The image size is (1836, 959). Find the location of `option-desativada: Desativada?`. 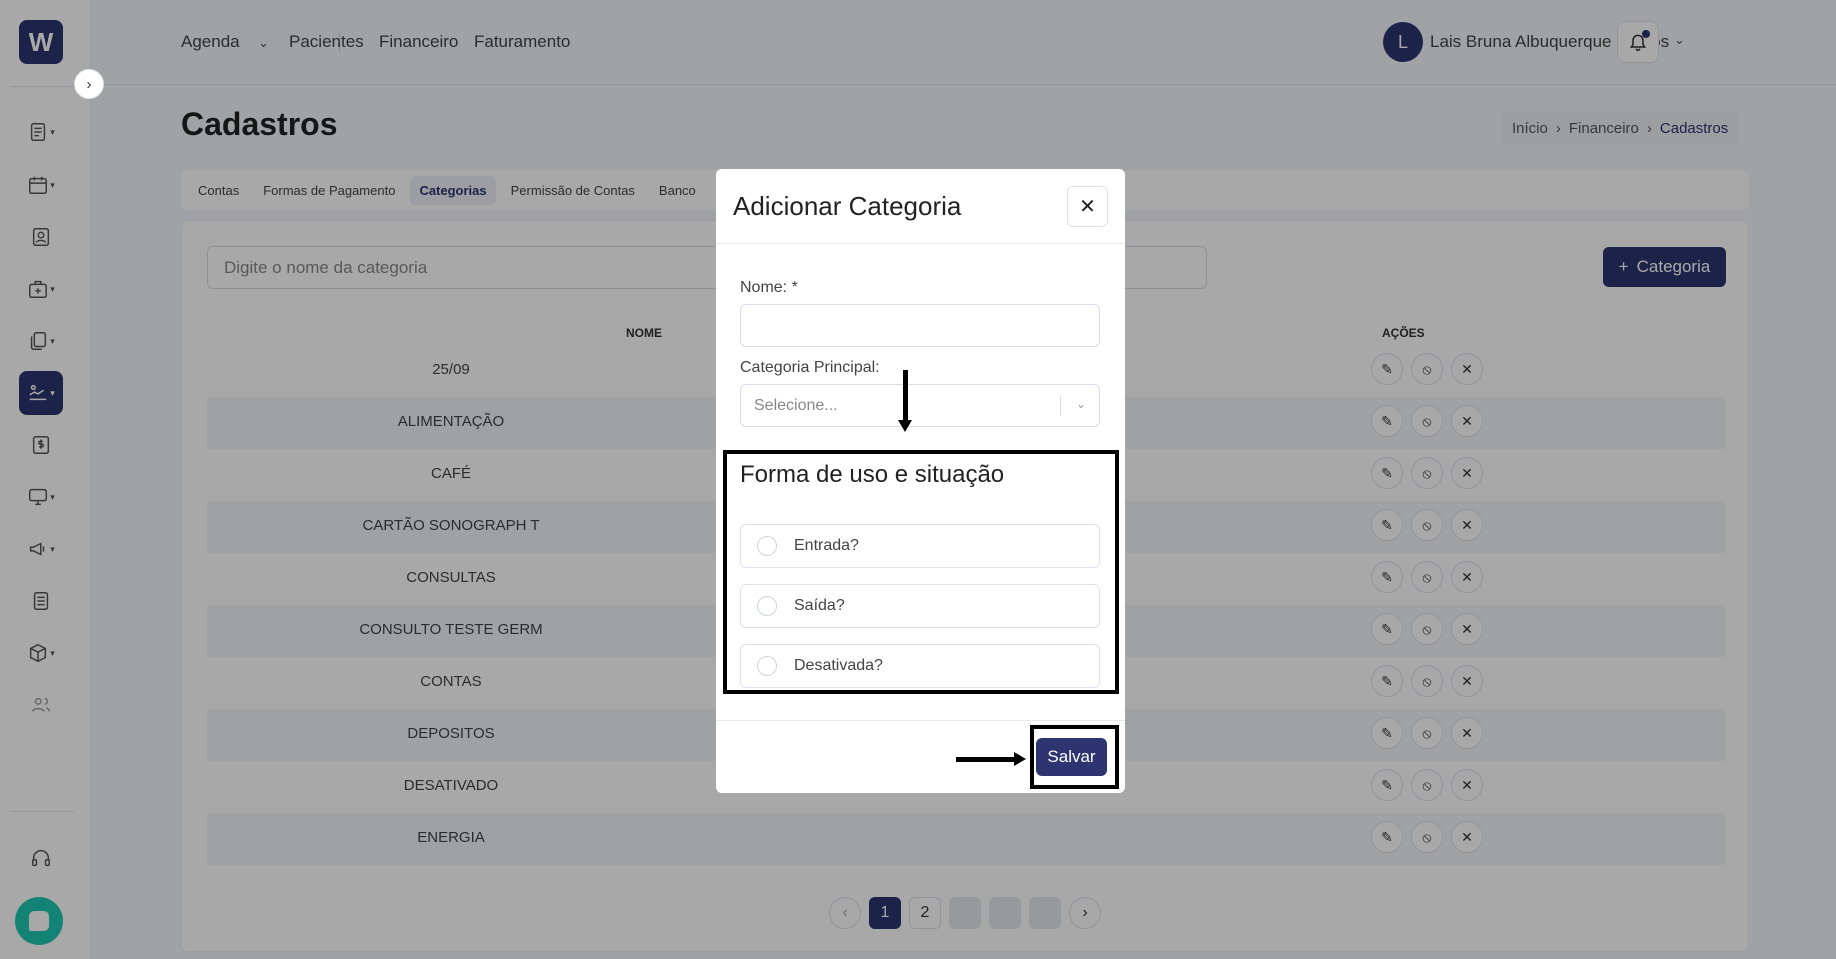

option-desativada: Desativada? is located at coordinates (920, 666).